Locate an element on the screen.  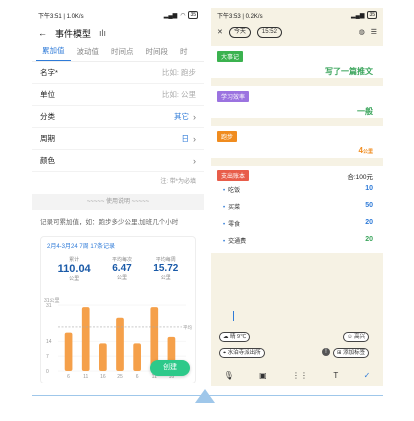
info-icon: ! is located at coordinates (326, 352).